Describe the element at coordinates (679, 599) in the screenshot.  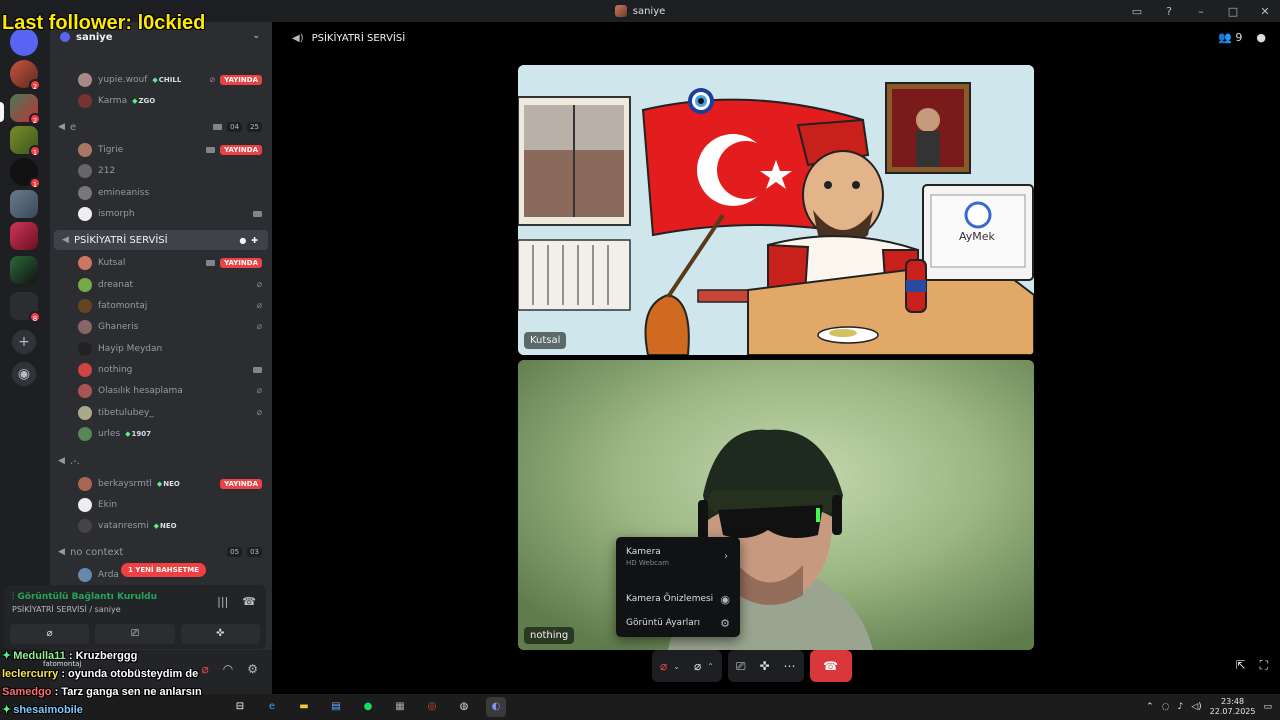
I see `menu-item-camera-preview: Kamera Önizlemesi ◉` at that location.